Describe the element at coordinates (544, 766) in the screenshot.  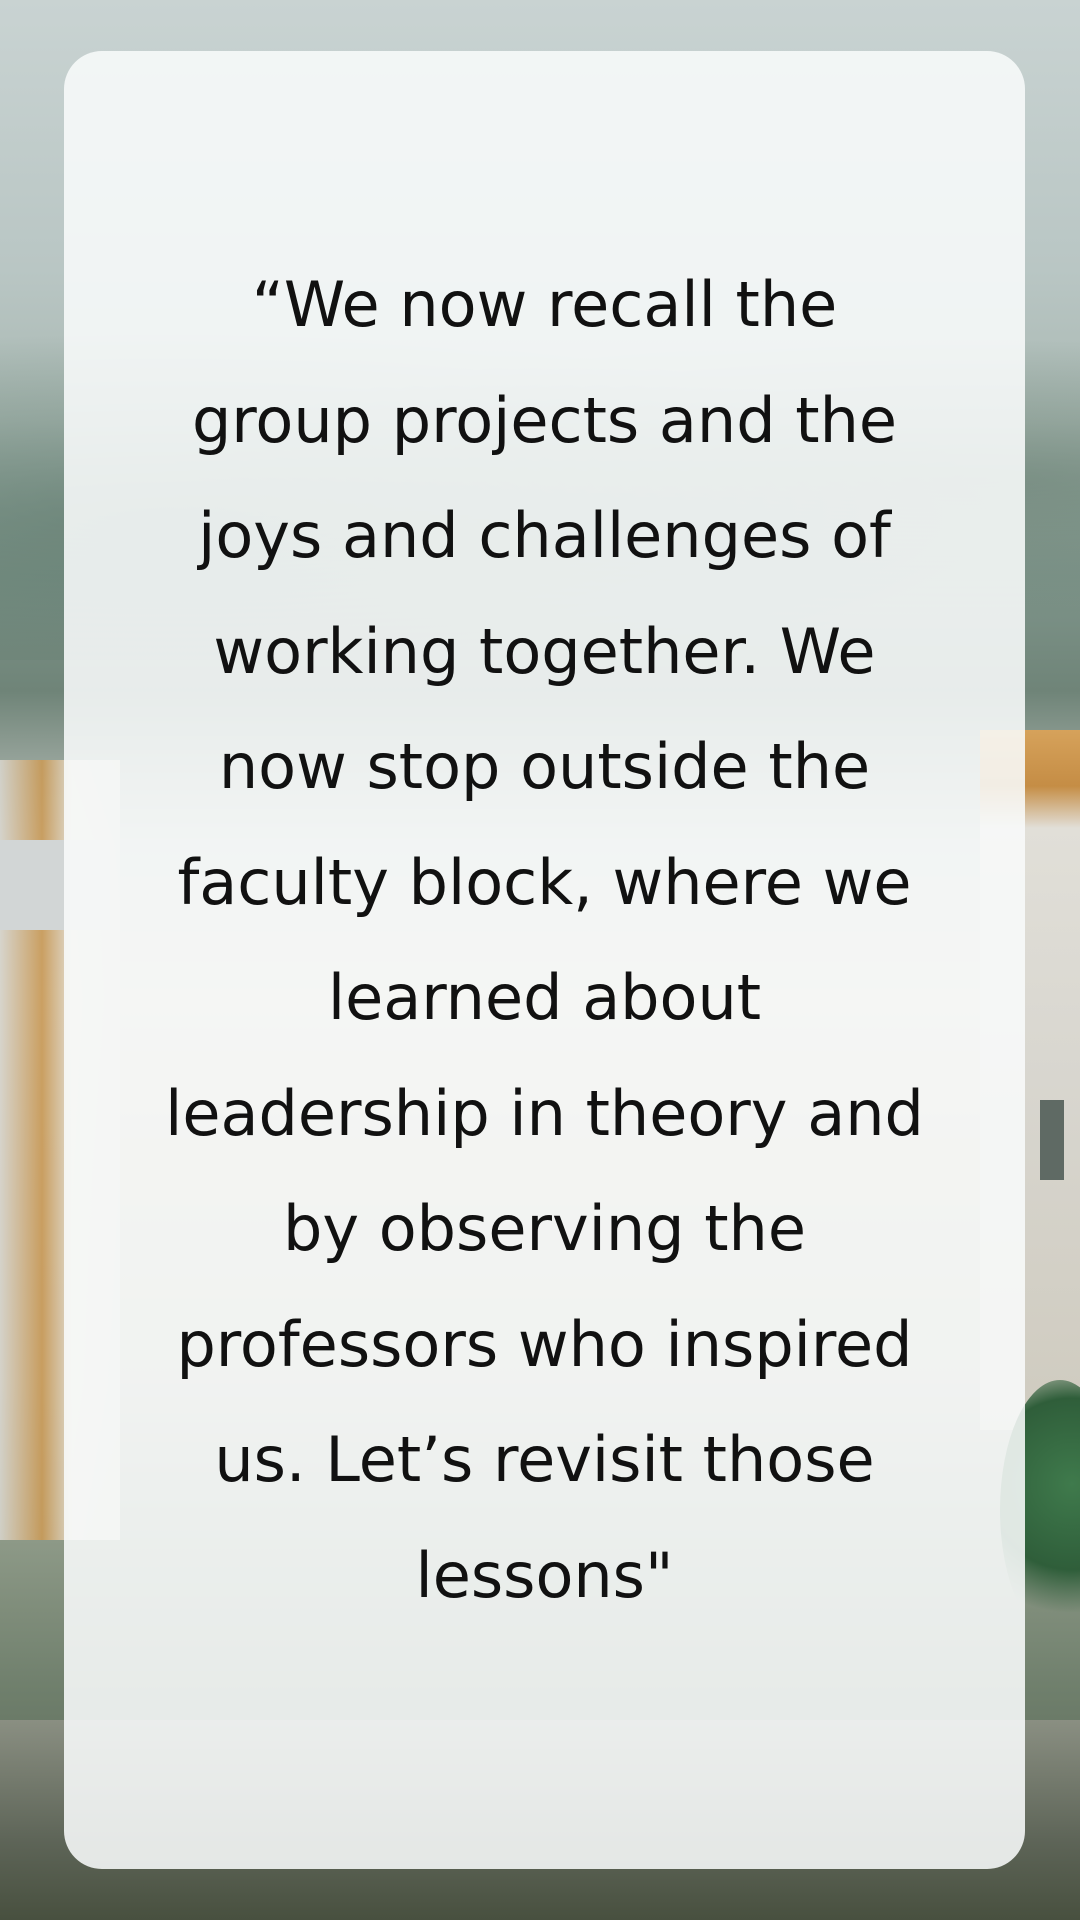
I see `quote-line: now stop outside the` at that location.